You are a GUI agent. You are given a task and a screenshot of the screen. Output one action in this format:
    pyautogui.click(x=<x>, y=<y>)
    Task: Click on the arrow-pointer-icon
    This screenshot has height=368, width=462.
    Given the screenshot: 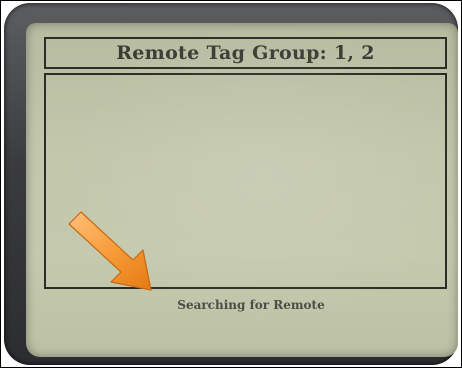 What is the action you would take?
    pyautogui.click(x=110, y=251)
    